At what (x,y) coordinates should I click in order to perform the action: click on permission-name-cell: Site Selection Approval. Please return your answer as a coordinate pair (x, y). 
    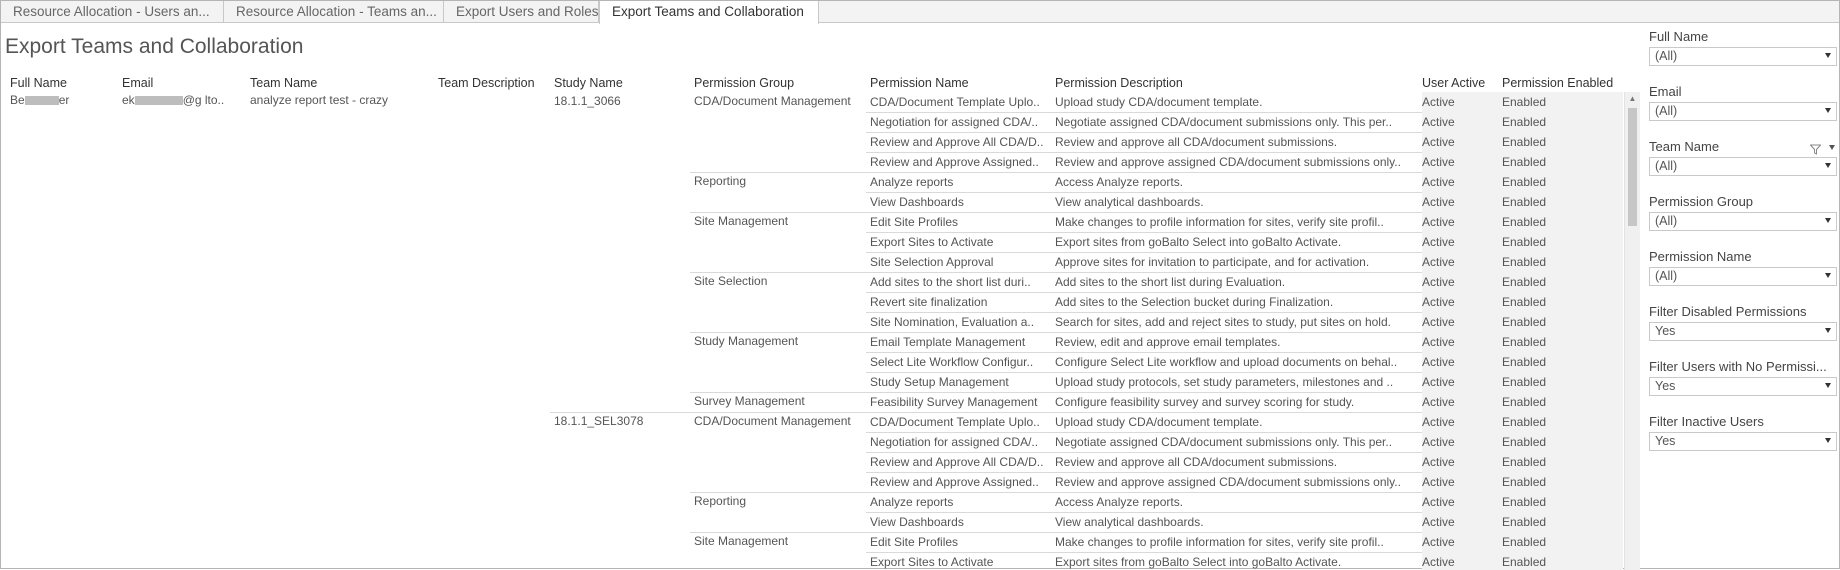
    Looking at the image, I should click on (960, 262).